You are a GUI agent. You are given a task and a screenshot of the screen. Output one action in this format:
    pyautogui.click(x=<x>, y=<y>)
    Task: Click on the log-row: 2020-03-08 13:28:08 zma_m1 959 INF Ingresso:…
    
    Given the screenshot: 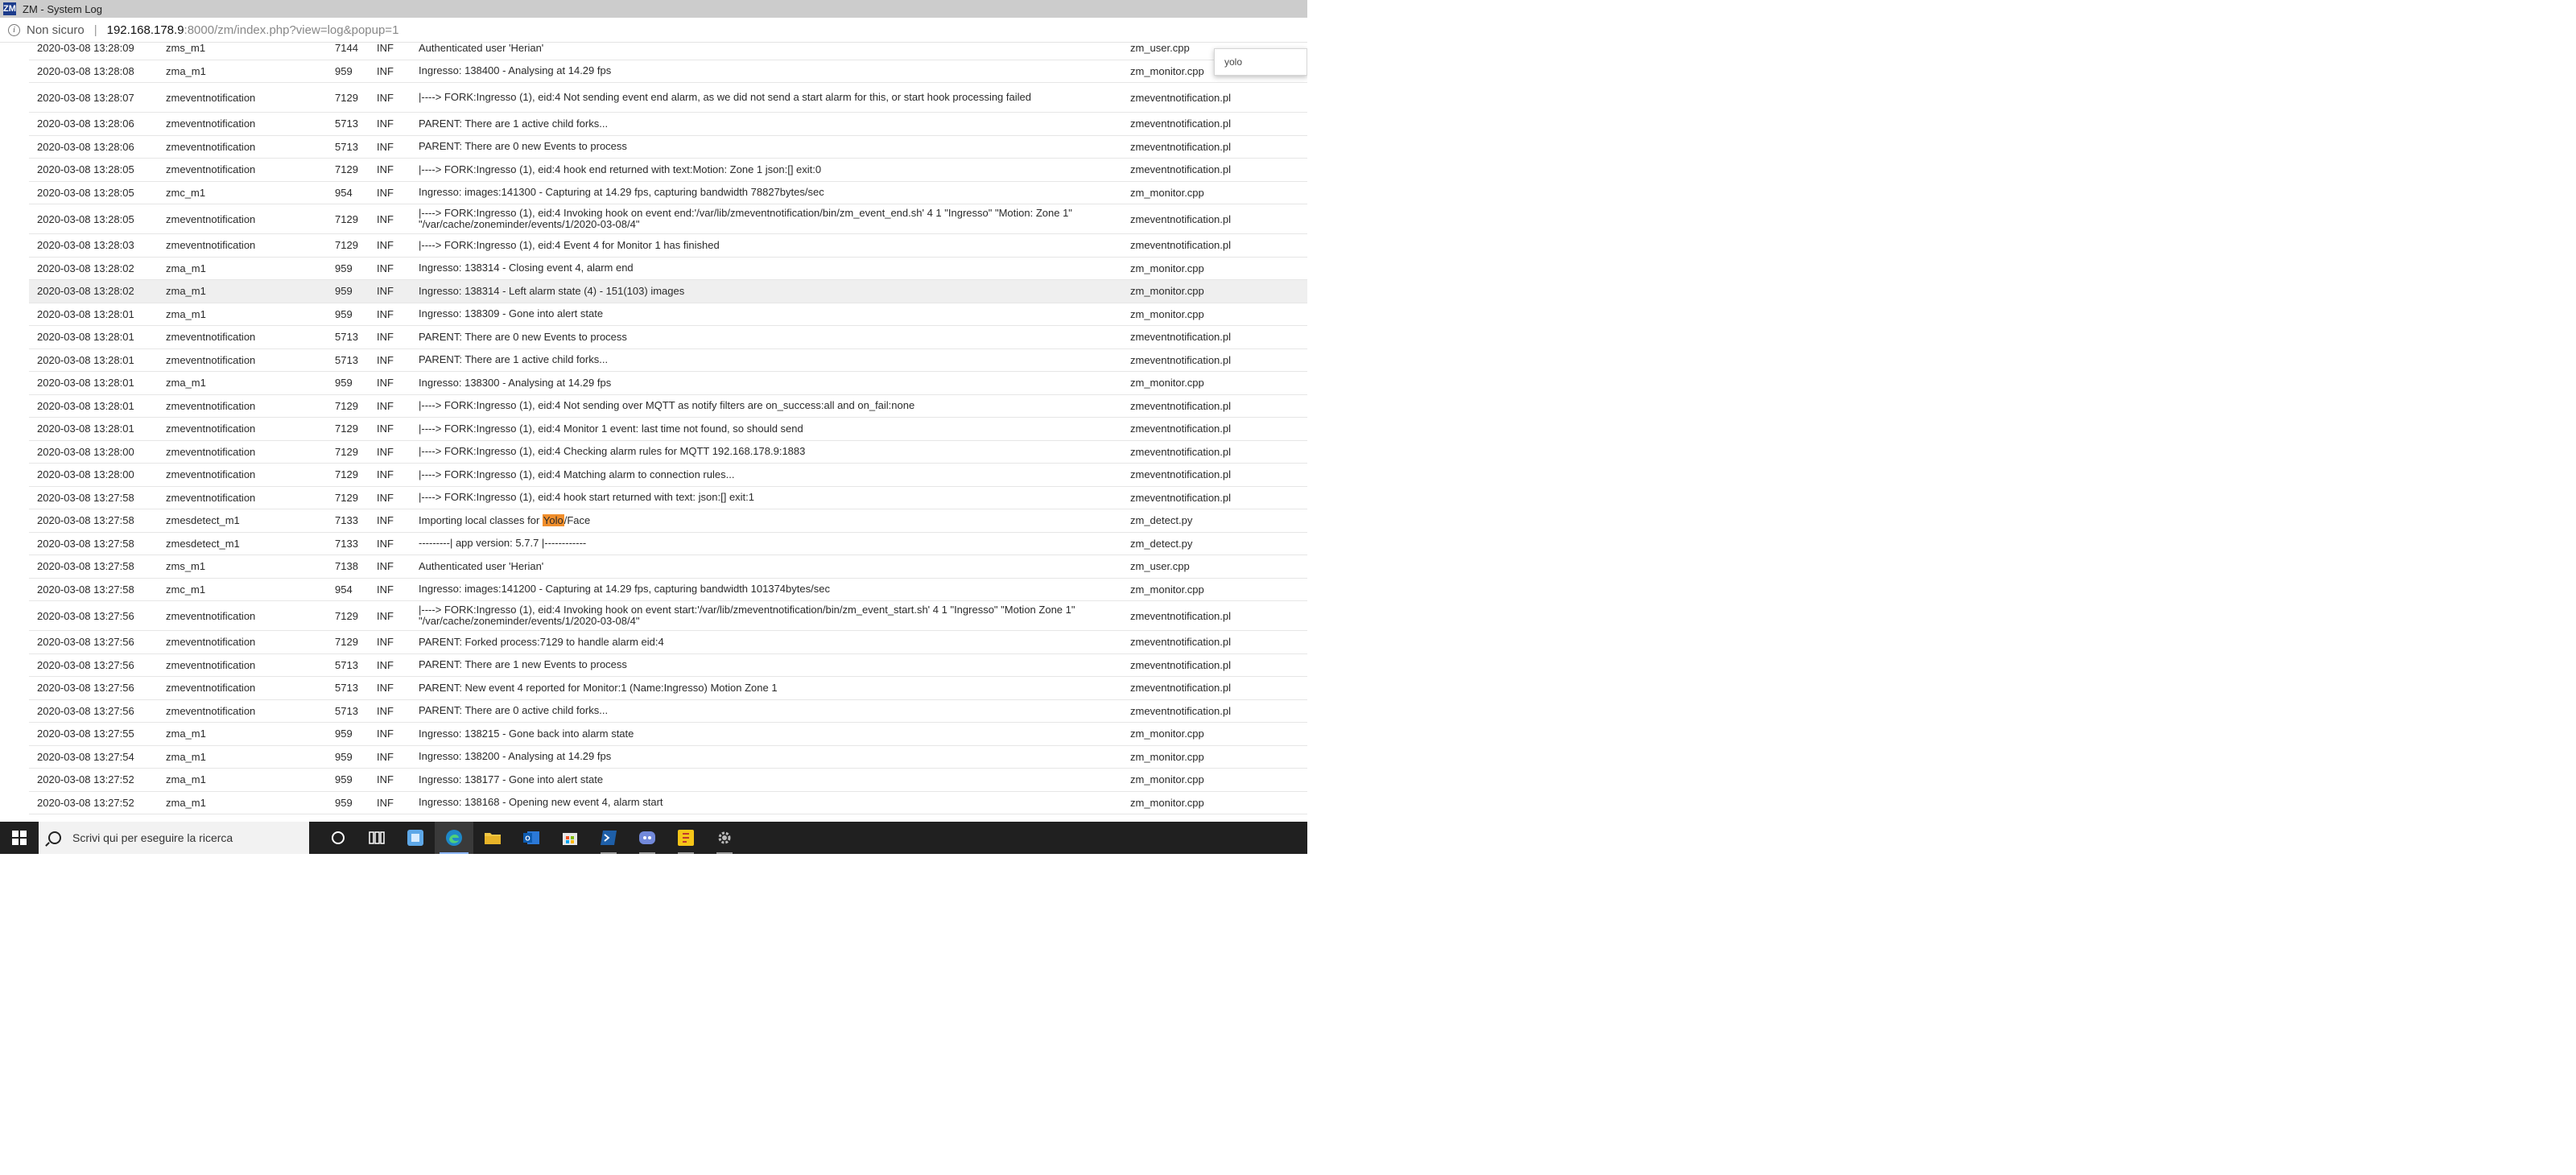 What is the action you would take?
    pyautogui.click(x=668, y=71)
    